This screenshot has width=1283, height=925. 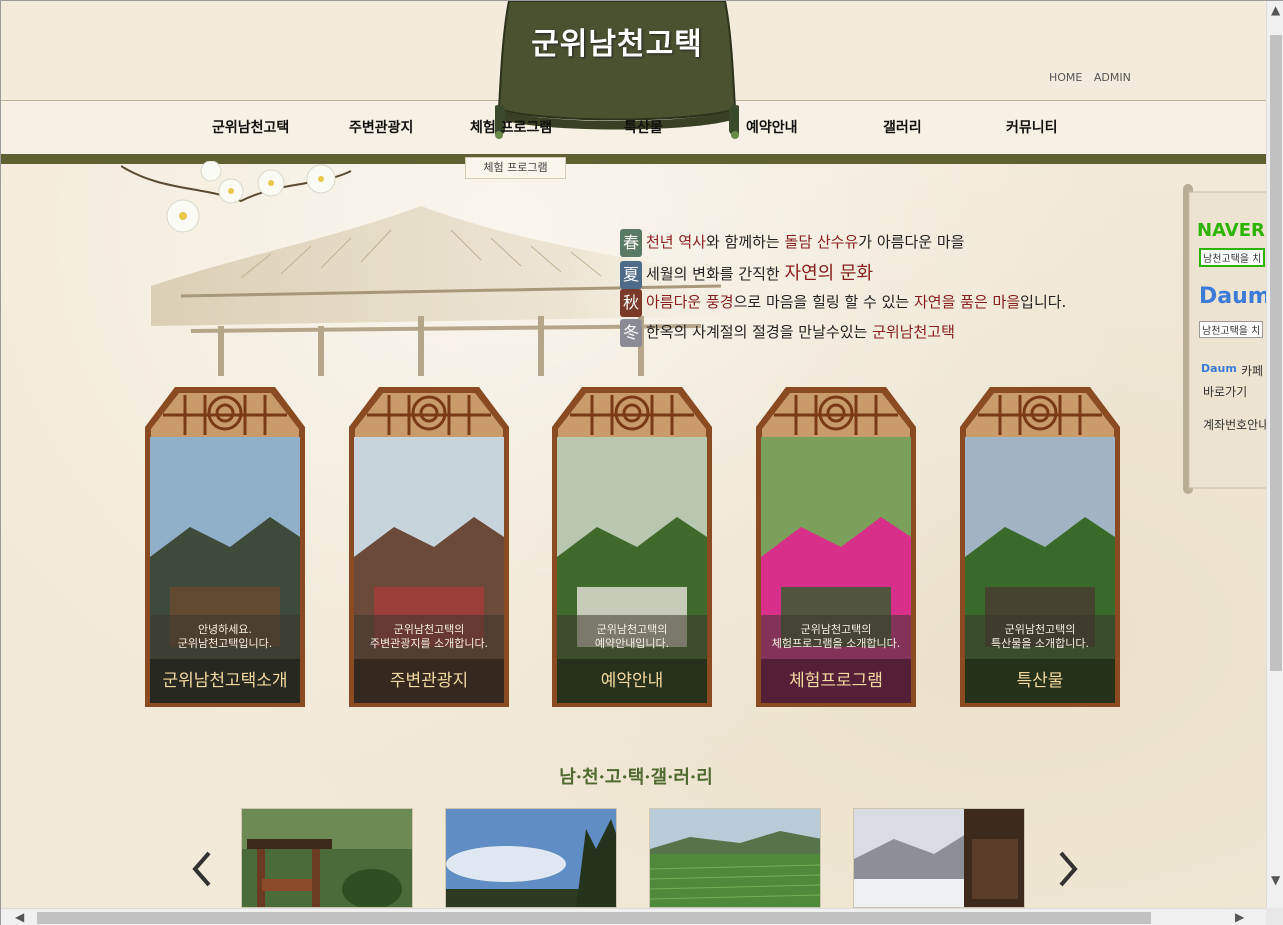 I want to click on spring-badge: 春, so click(x=631, y=243).